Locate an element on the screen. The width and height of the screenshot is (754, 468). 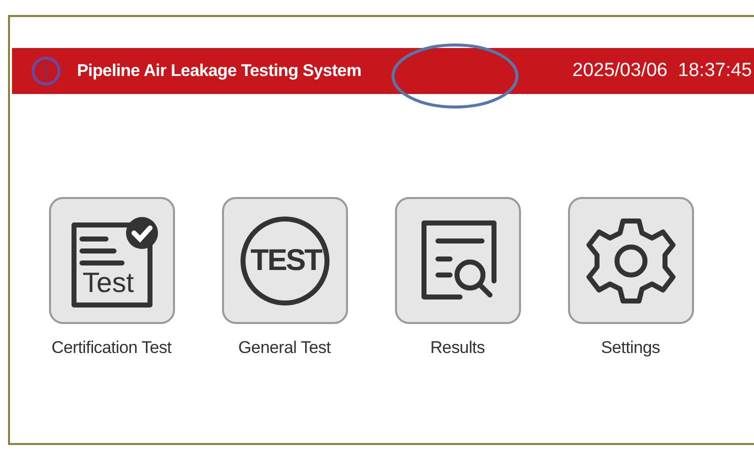
icon-caption: TEST is located at coordinates (286, 261).